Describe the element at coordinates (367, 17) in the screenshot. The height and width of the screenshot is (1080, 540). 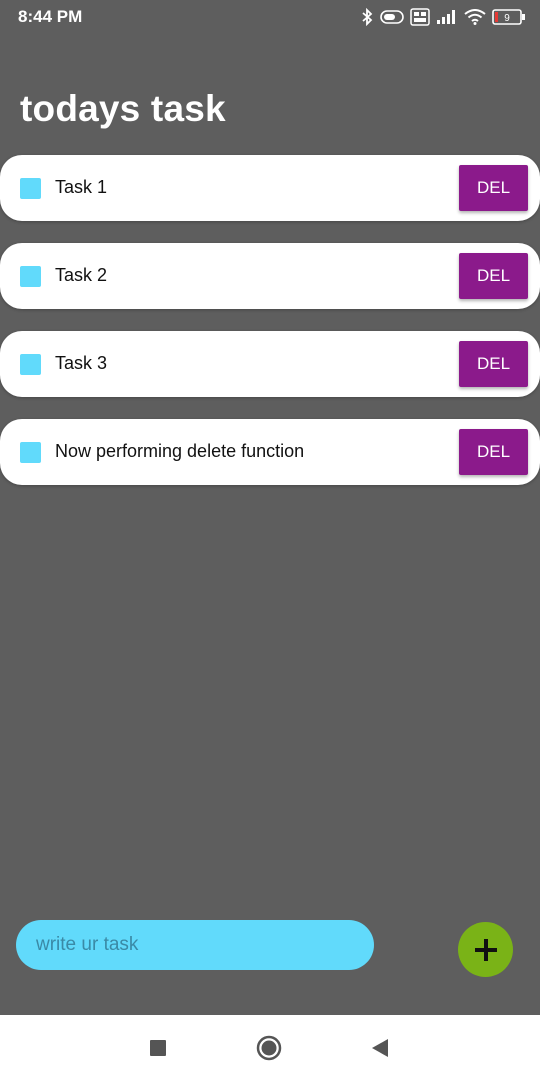
I see `bluetooth-icon` at that location.